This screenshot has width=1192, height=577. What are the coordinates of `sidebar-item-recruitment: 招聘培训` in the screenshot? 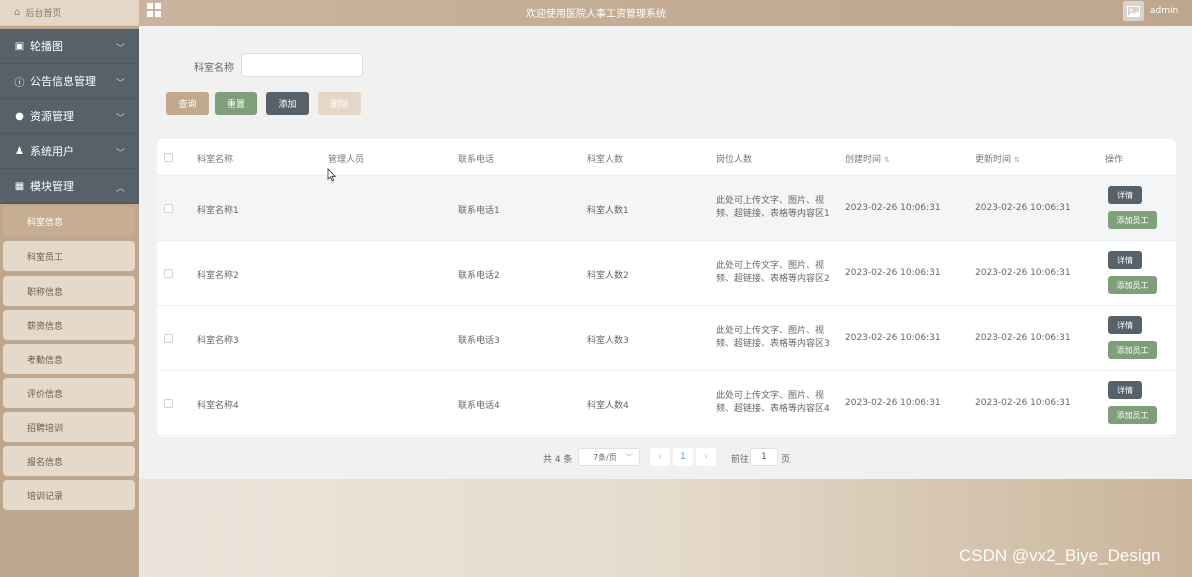 It's located at (69, 427).